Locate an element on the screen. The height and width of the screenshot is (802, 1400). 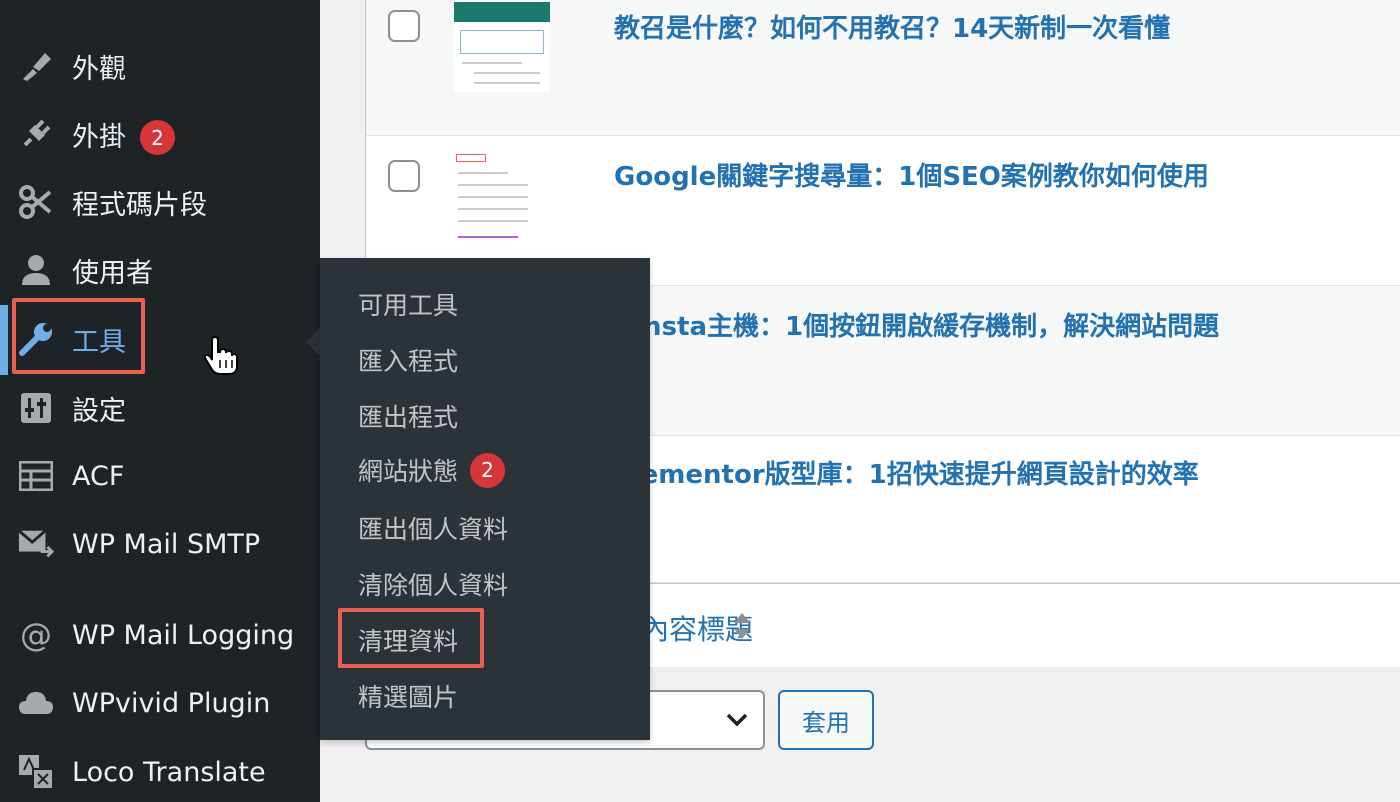
sidebar-item-wp-mail-smtp: WP Mail SMTP is located at coordinates (160, 544).